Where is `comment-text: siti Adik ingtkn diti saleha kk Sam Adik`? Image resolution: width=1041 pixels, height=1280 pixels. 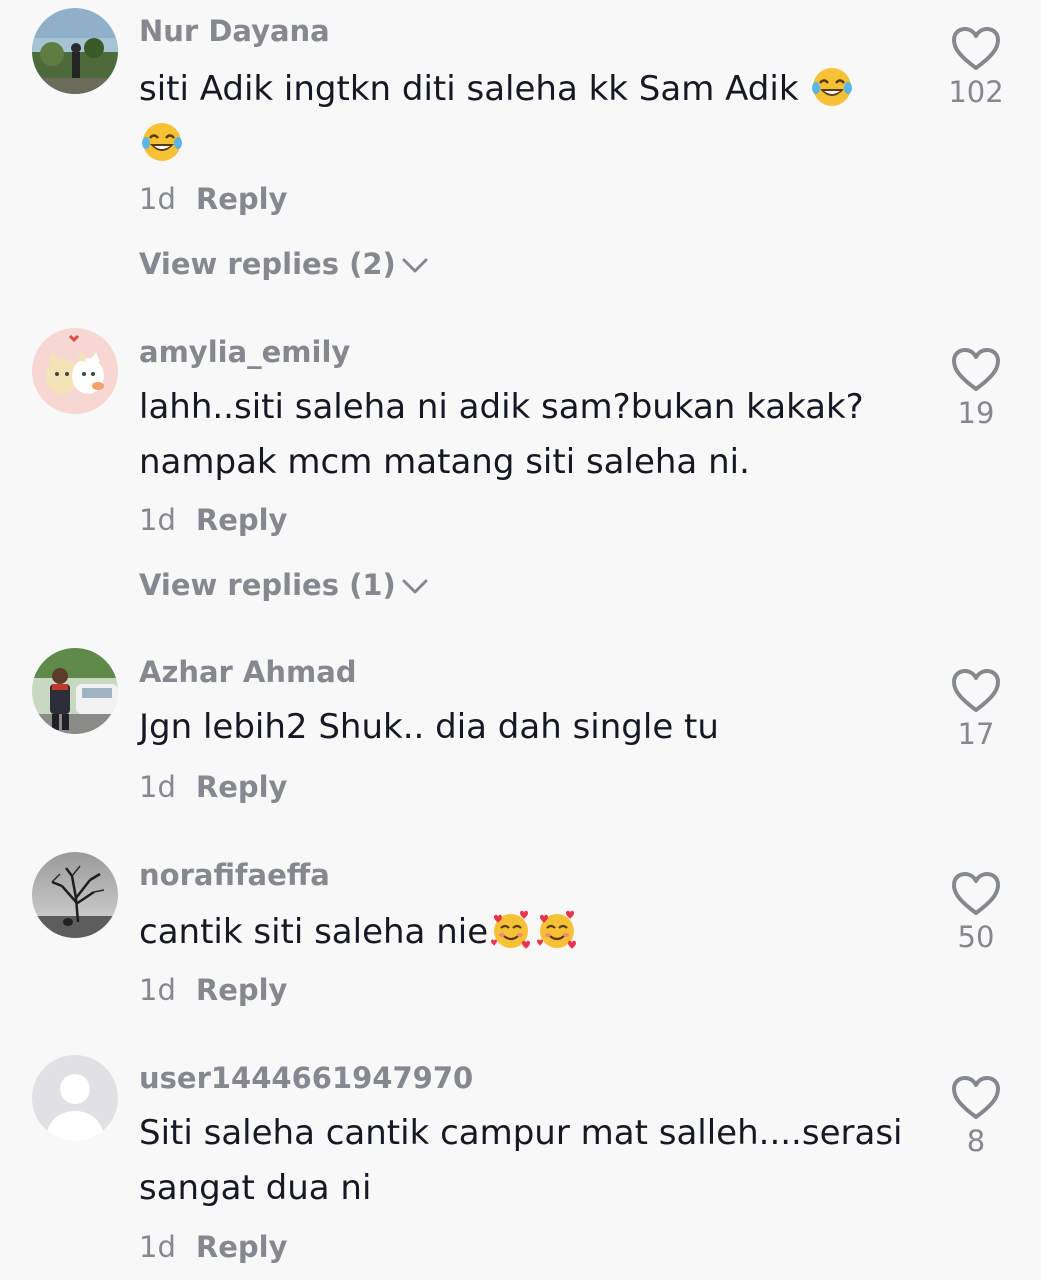 comment-text: siti Adik ingtkn diti saleha kk Sam Adik is located at coordinates (529, 117).